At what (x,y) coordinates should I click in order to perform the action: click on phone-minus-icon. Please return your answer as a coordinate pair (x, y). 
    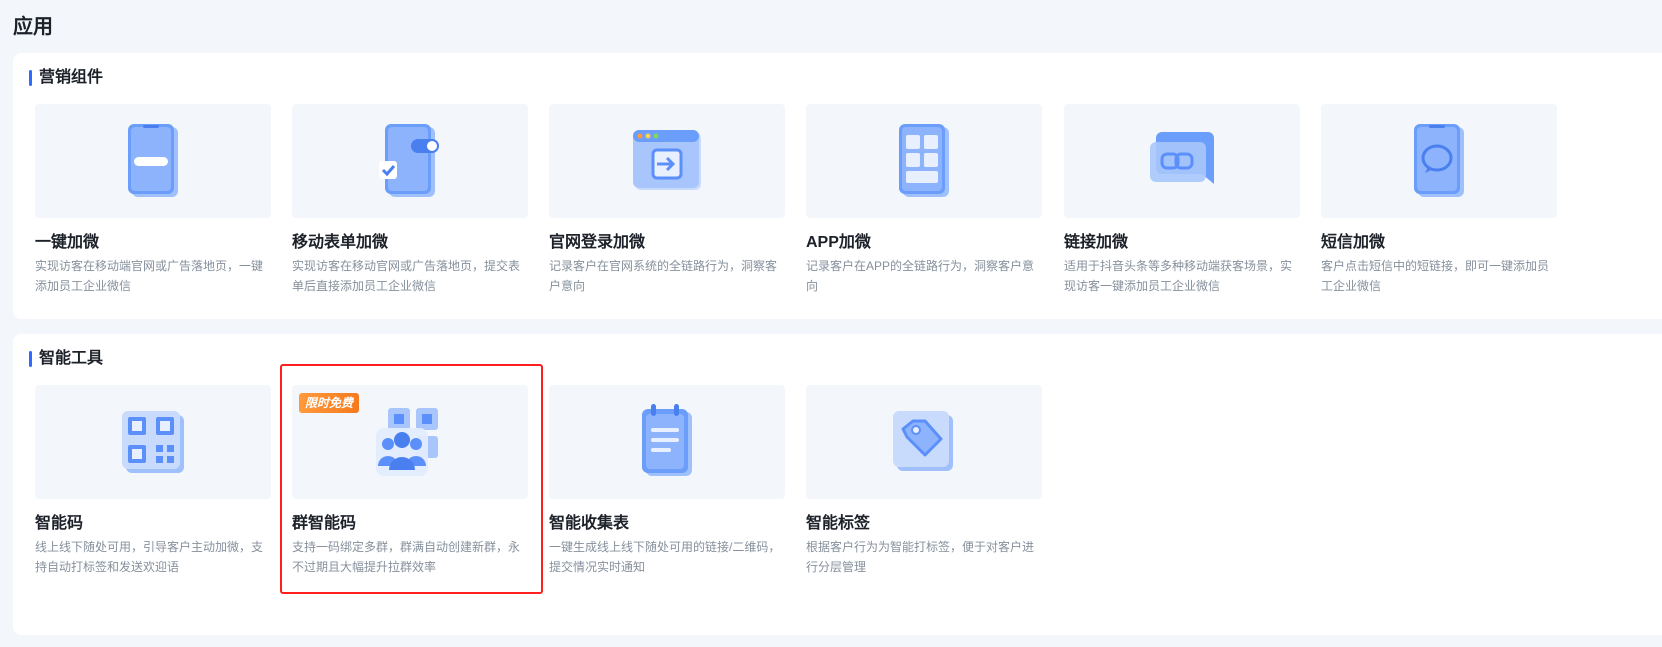
    Looking at the image, I should click on (153, 161).